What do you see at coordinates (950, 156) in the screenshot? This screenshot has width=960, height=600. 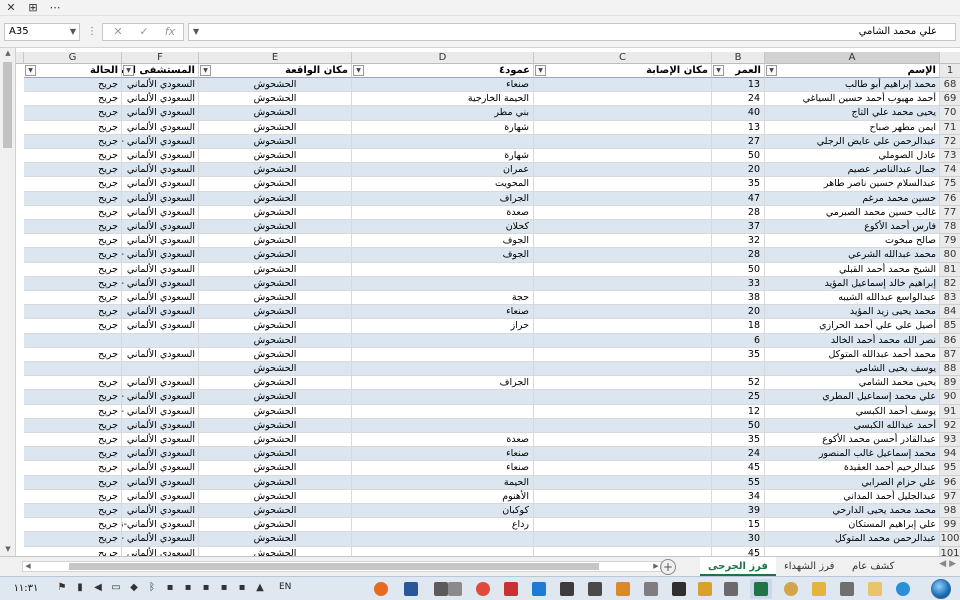 I see `row-number: 73` at bounding box center [950, 156].